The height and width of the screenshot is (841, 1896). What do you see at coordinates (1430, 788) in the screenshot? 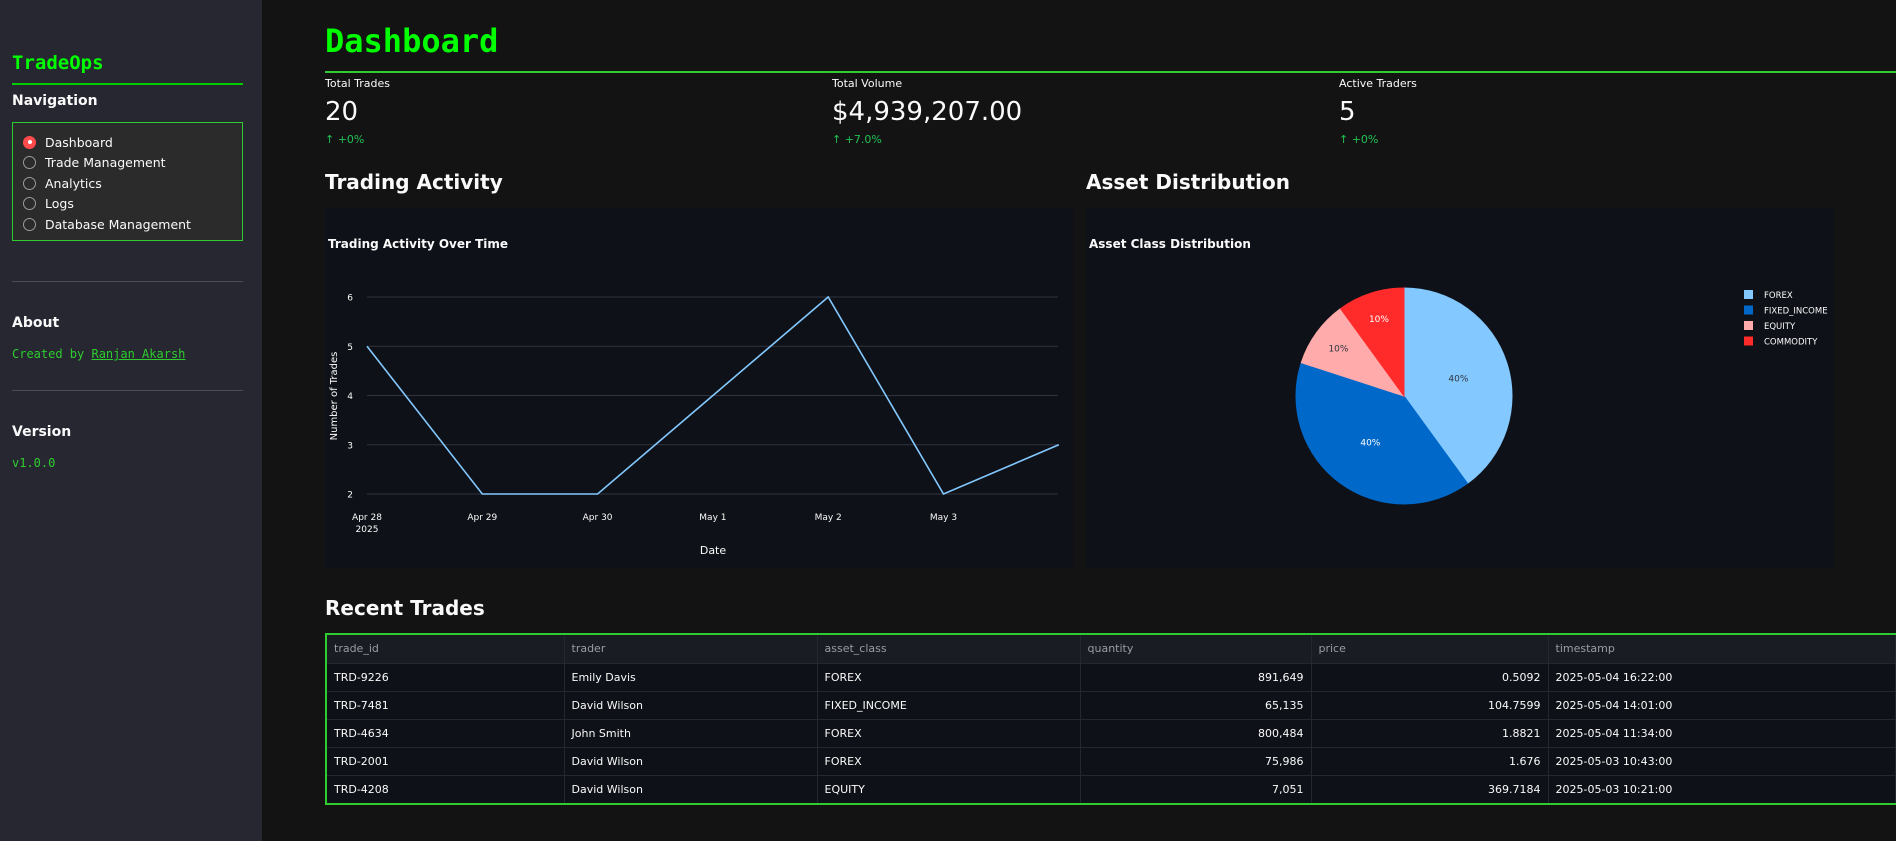
I see `table-cell-price: 369.7184` at bounding box center [1430, 788].